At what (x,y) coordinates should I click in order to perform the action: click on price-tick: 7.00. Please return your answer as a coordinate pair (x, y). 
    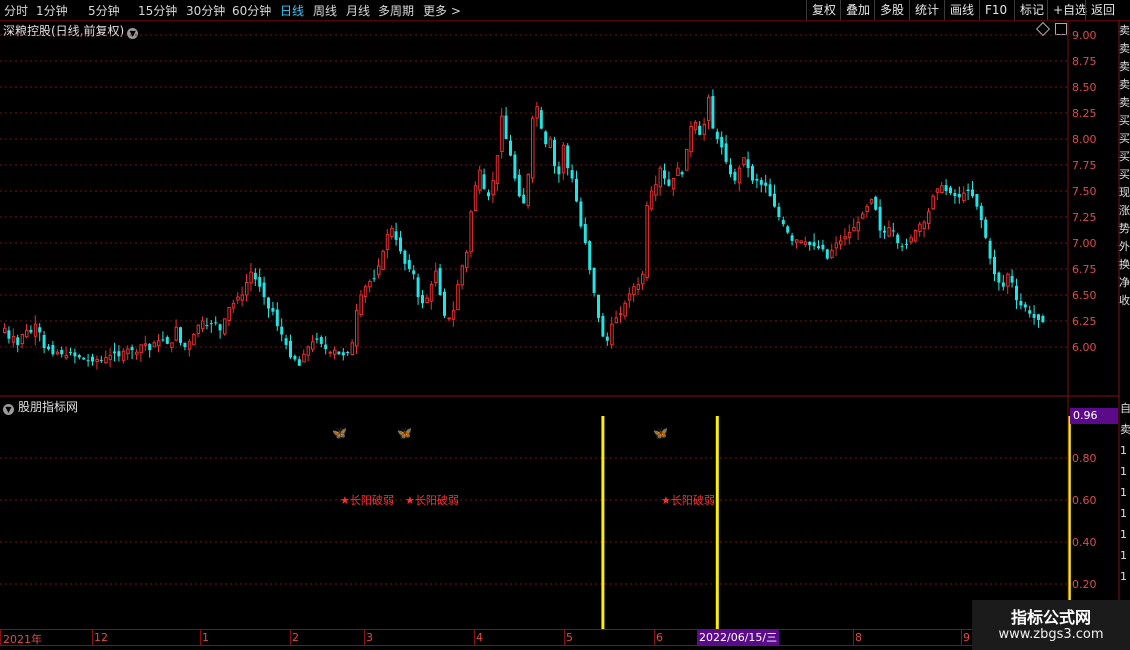
    Looking at the image, I should click on (1084, 243).